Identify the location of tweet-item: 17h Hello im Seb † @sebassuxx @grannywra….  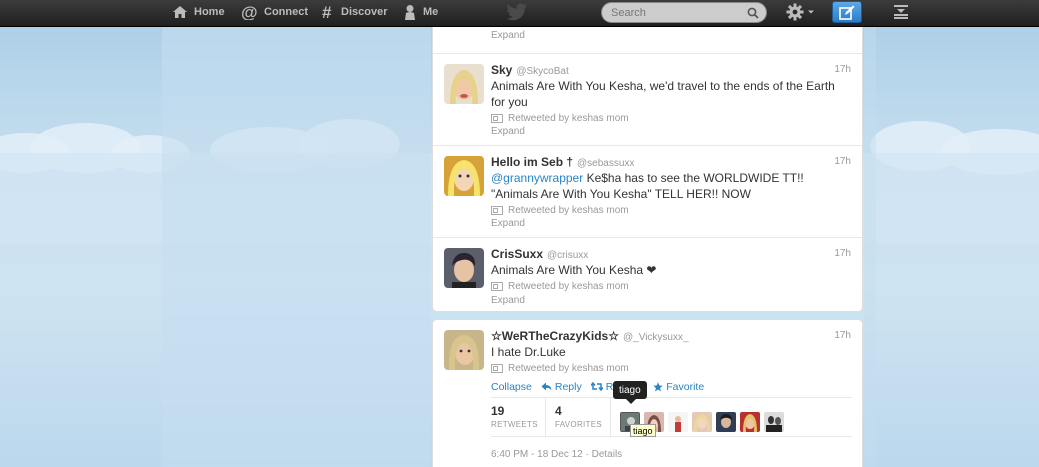
(647, 192).